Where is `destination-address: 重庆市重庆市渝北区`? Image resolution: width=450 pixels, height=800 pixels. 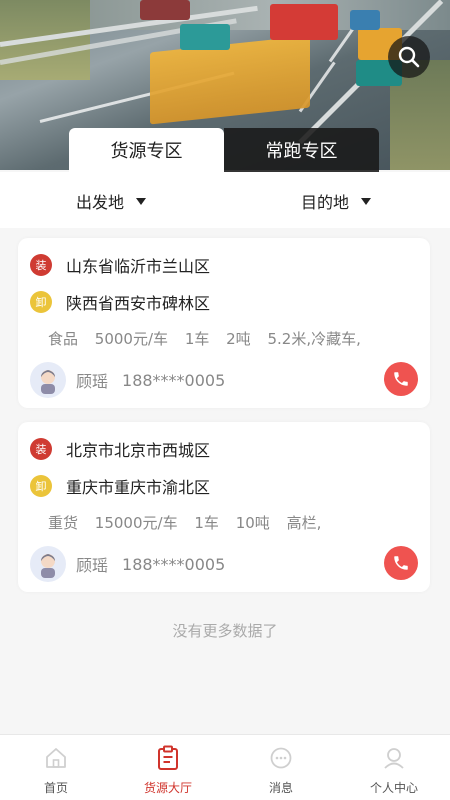 destination-address: 重庆市重庆市渝北区 is located at coordinates (138, 487).